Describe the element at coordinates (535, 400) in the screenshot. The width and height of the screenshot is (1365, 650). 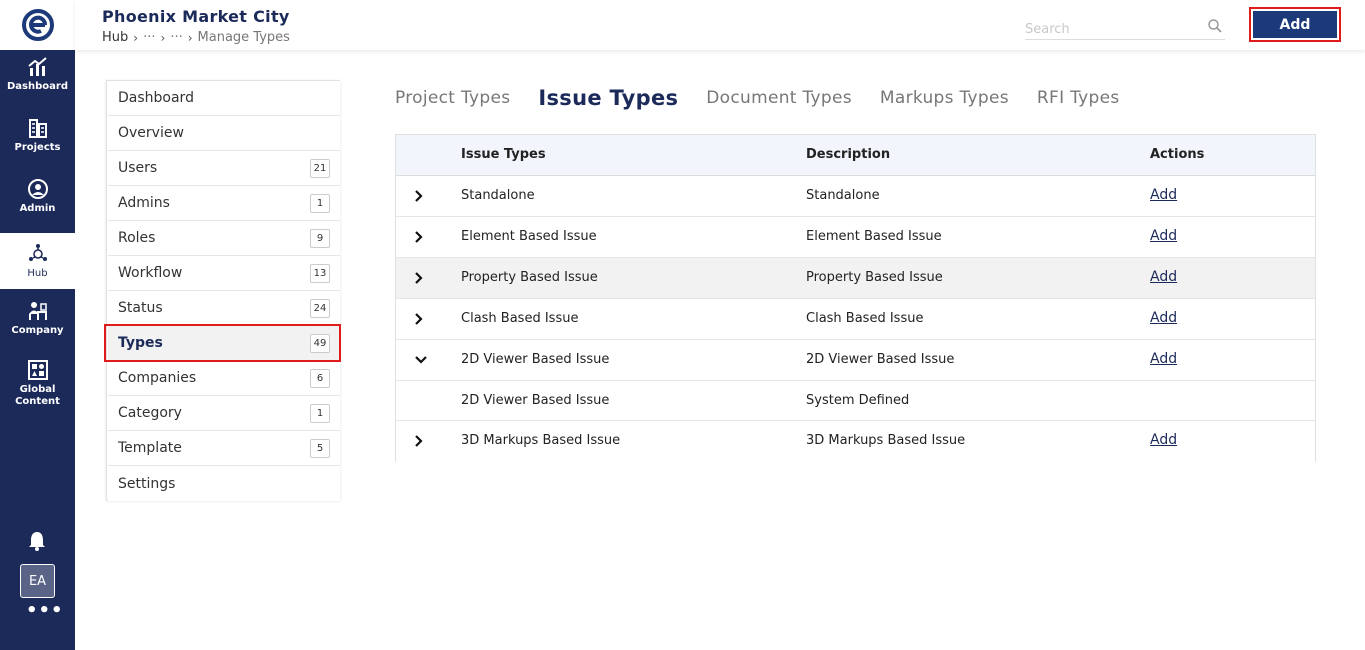
I see `subrow-name: 2D Viewer Based Issue` at that location.